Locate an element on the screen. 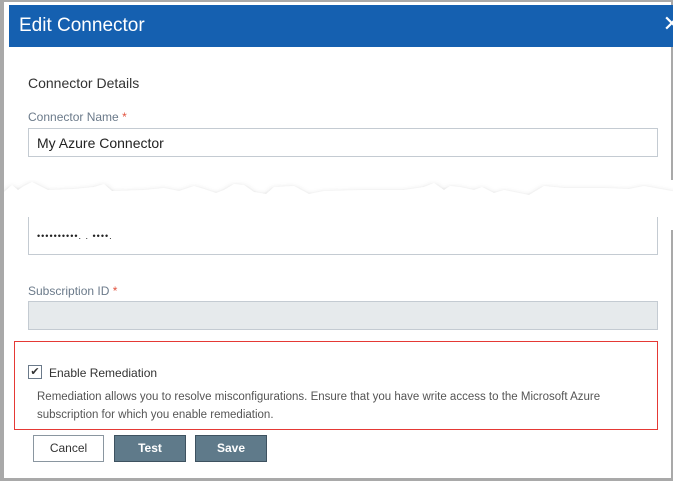 The image size is (673, 481). subscription-id-label: Subscription ID * is located at coordinates (73, 291).